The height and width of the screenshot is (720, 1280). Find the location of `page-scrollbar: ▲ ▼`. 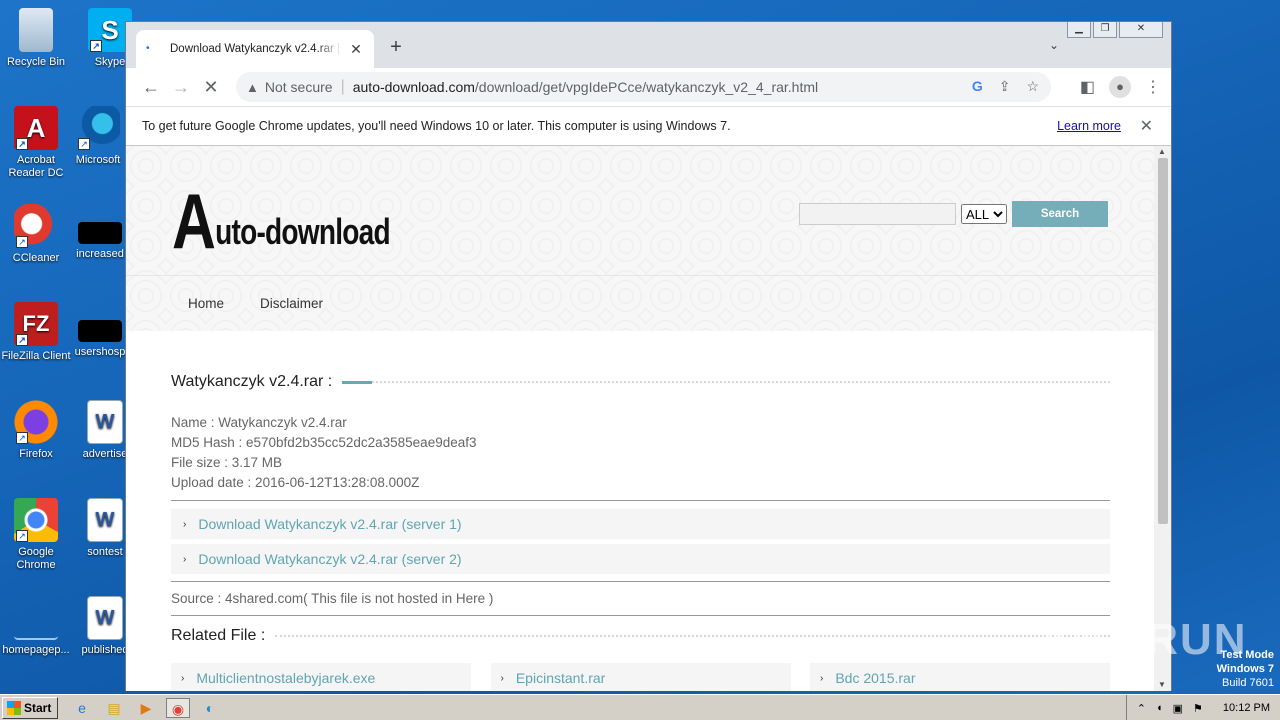

page-scrollbar: ▲ ▼ is located at coordinates (1162, 418).